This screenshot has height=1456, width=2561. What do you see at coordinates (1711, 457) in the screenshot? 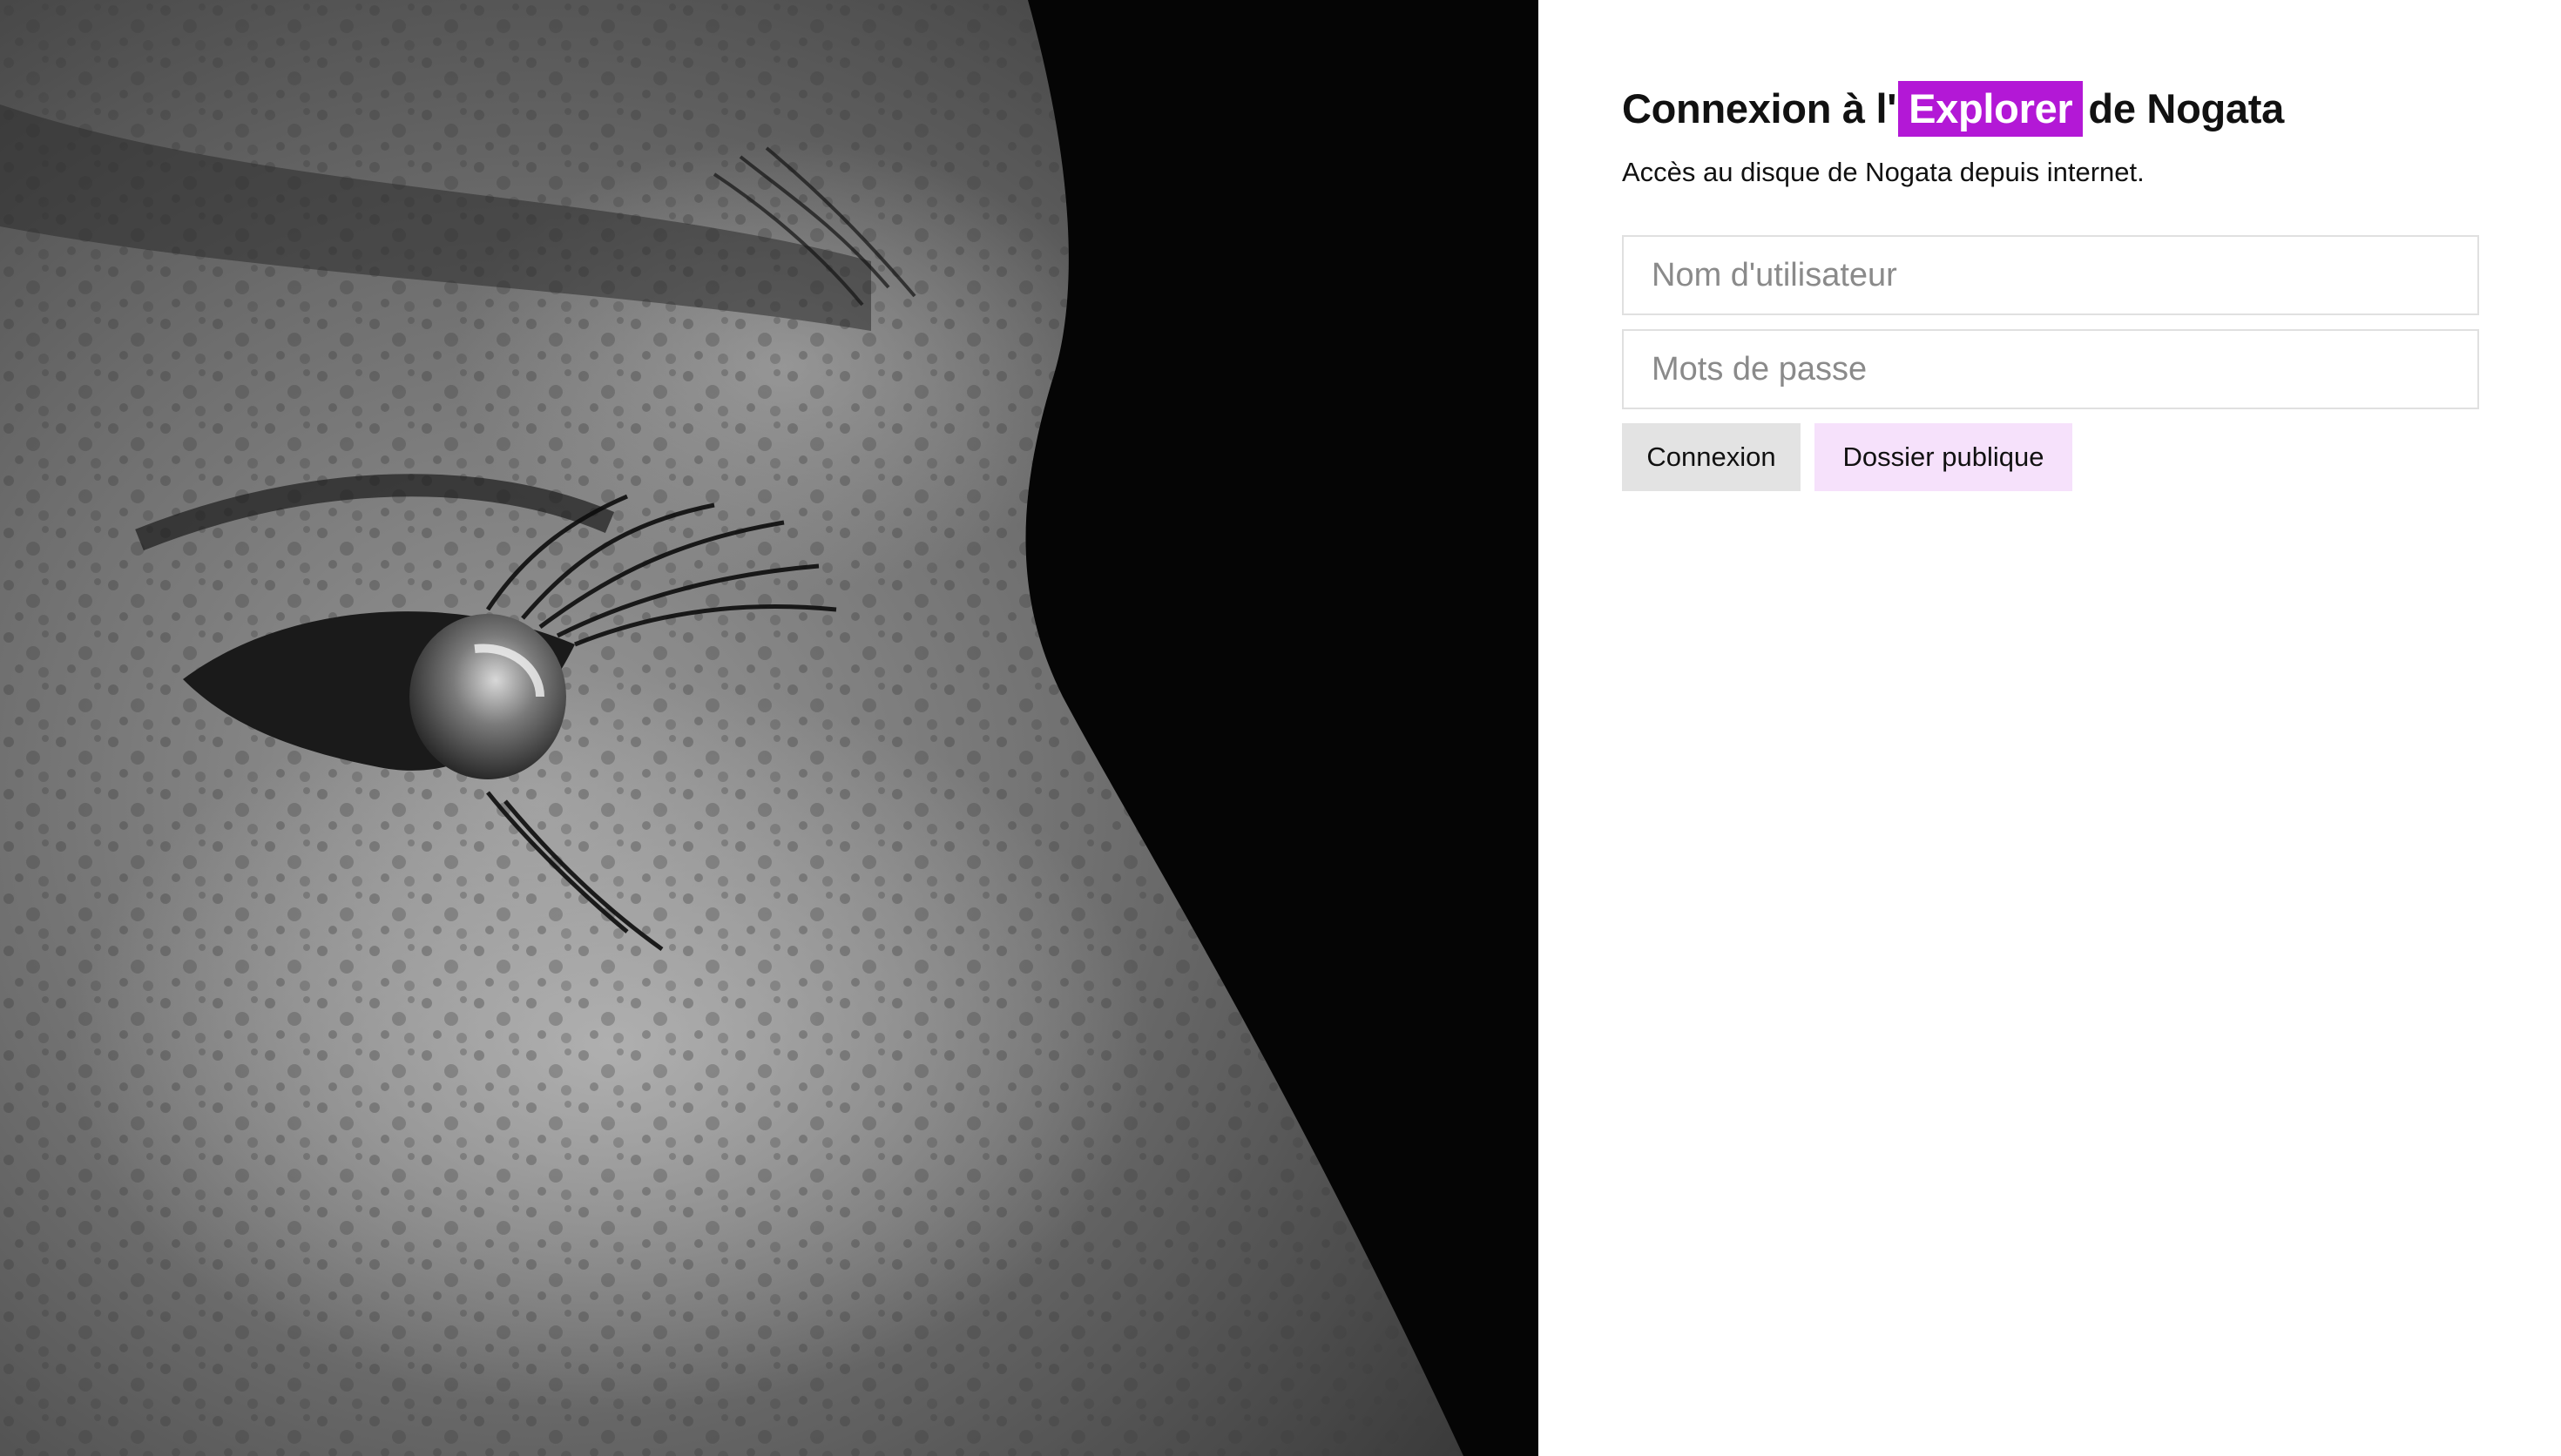
I see `login-button: Connexion` at bounding box center [1711, 457].